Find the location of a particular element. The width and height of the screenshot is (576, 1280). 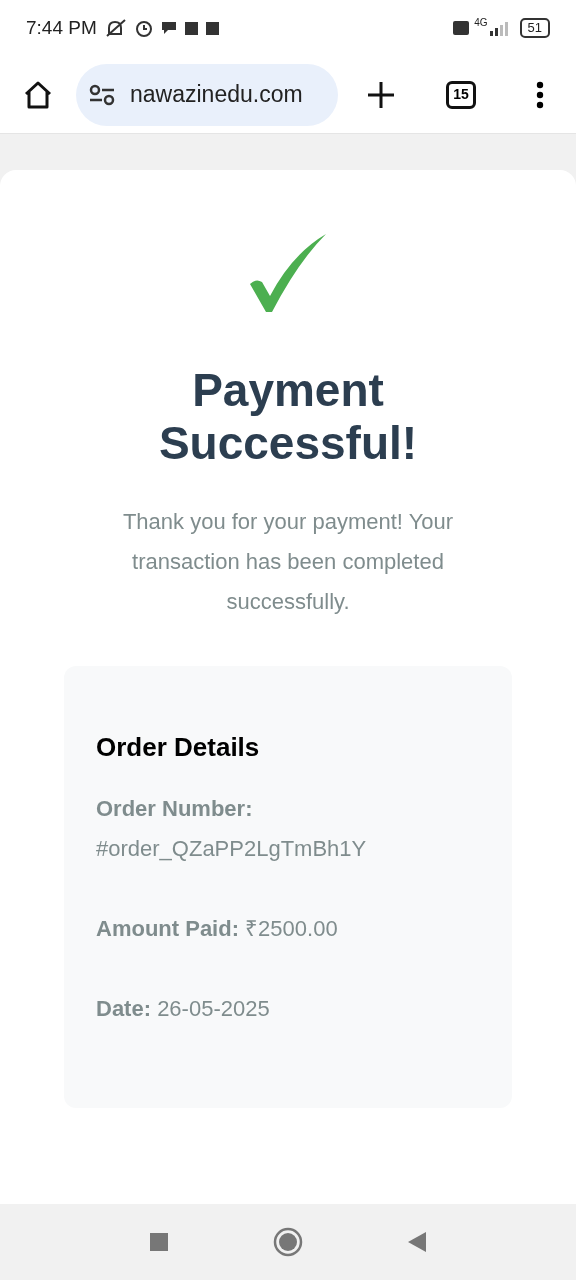

status-time: 7:44 PM is located at coordinates (61, 27).